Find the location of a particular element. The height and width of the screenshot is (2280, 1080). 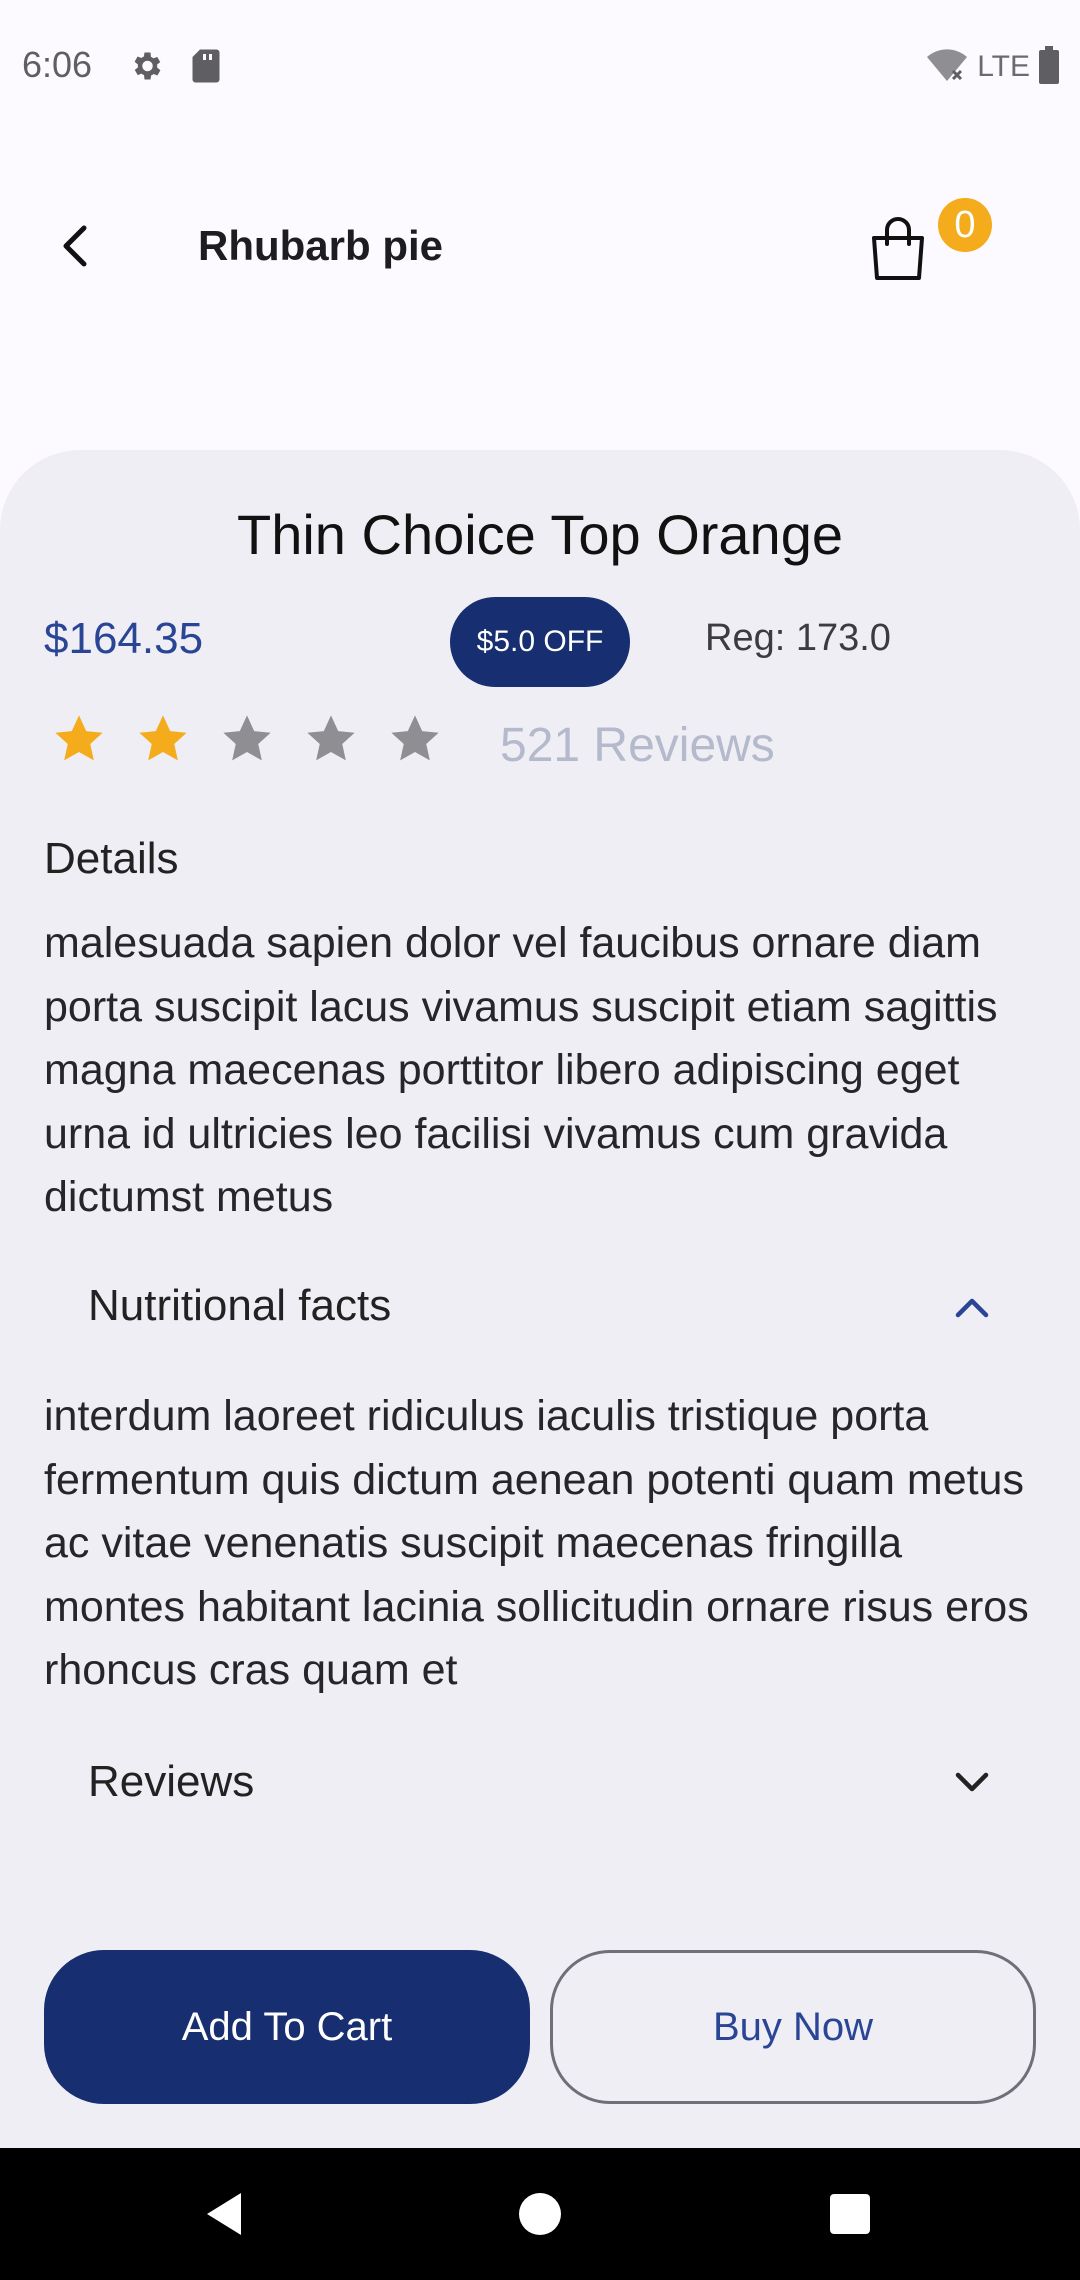

cart-button is located at coordinates (898, 252).